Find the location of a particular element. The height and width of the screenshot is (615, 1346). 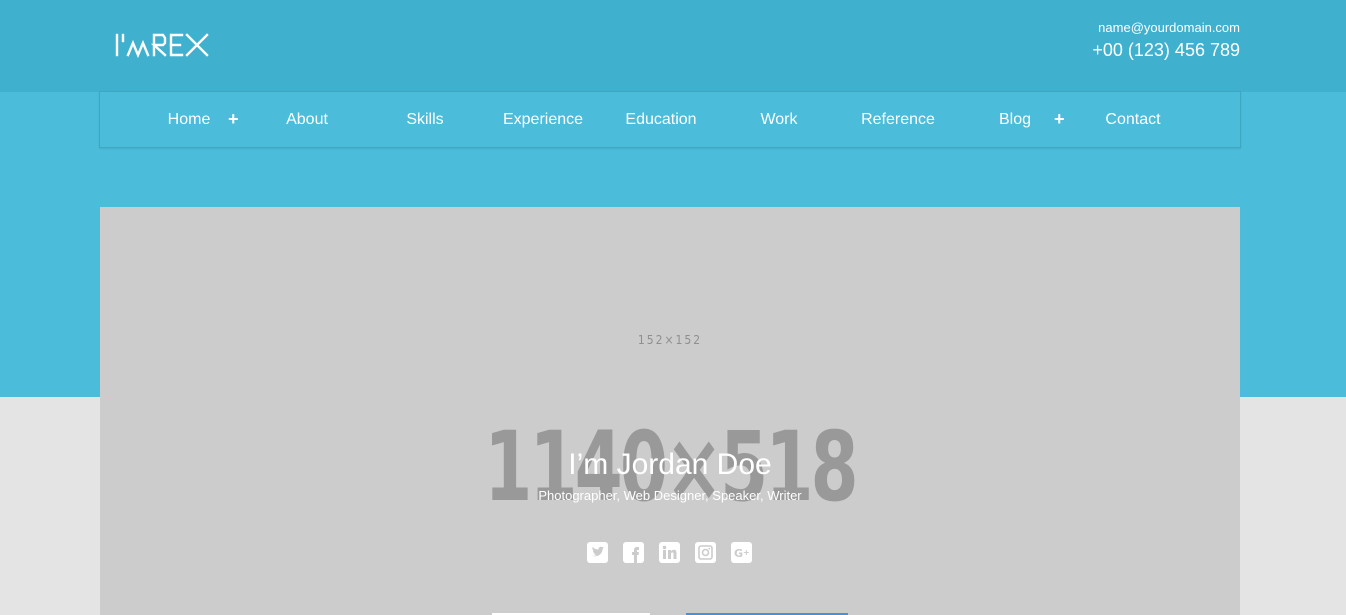

contact-email: name@yourdomain.com is located at coordinates (1166, 28).